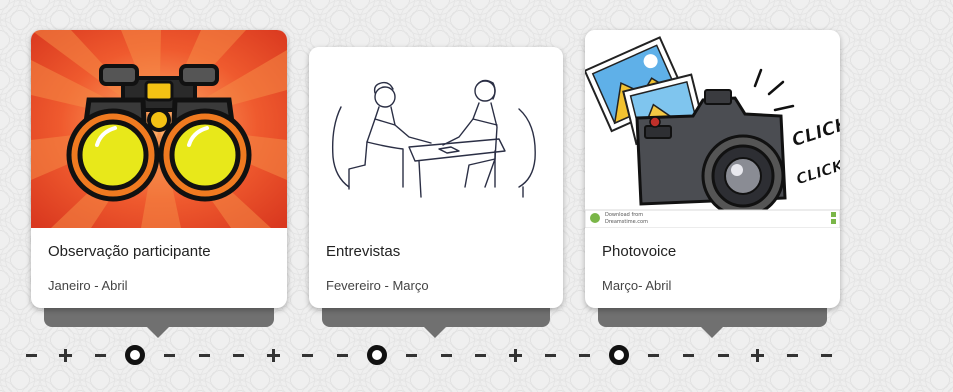 This screenshot has width=953, height=392. I want to click on card-date: Janeiro - Abril, so click(88, 285).